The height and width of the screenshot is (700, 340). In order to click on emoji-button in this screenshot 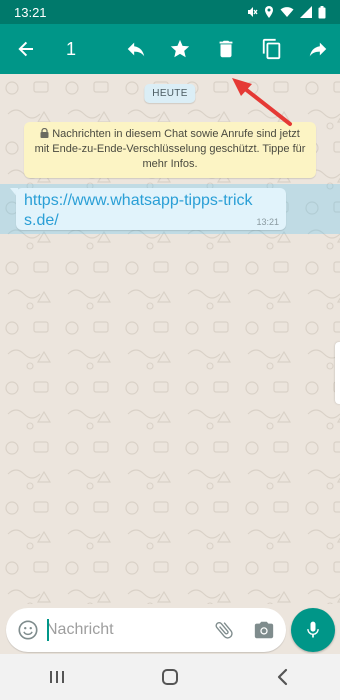, I will do `click(28, 630)`.